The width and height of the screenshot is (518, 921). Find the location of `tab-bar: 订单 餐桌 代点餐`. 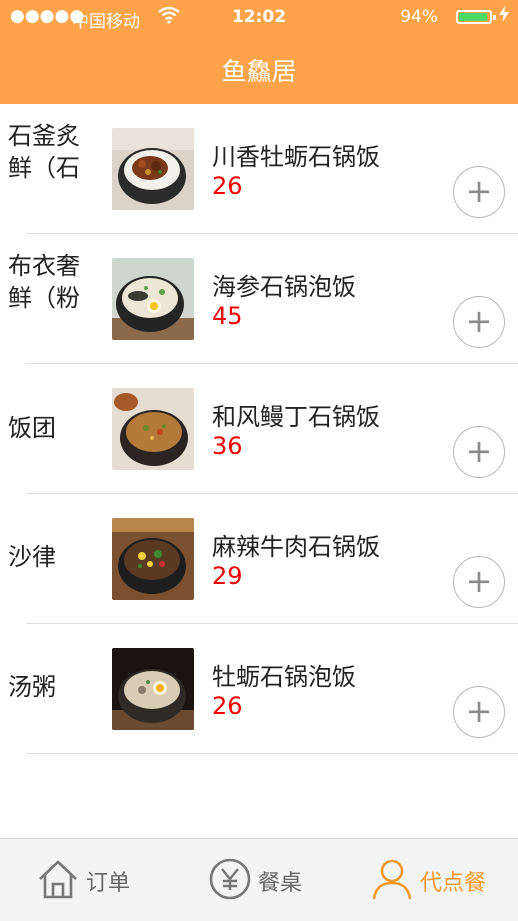

tab-bar: 订单 餐桌 代点餐 is located at coordinates (259, 879).